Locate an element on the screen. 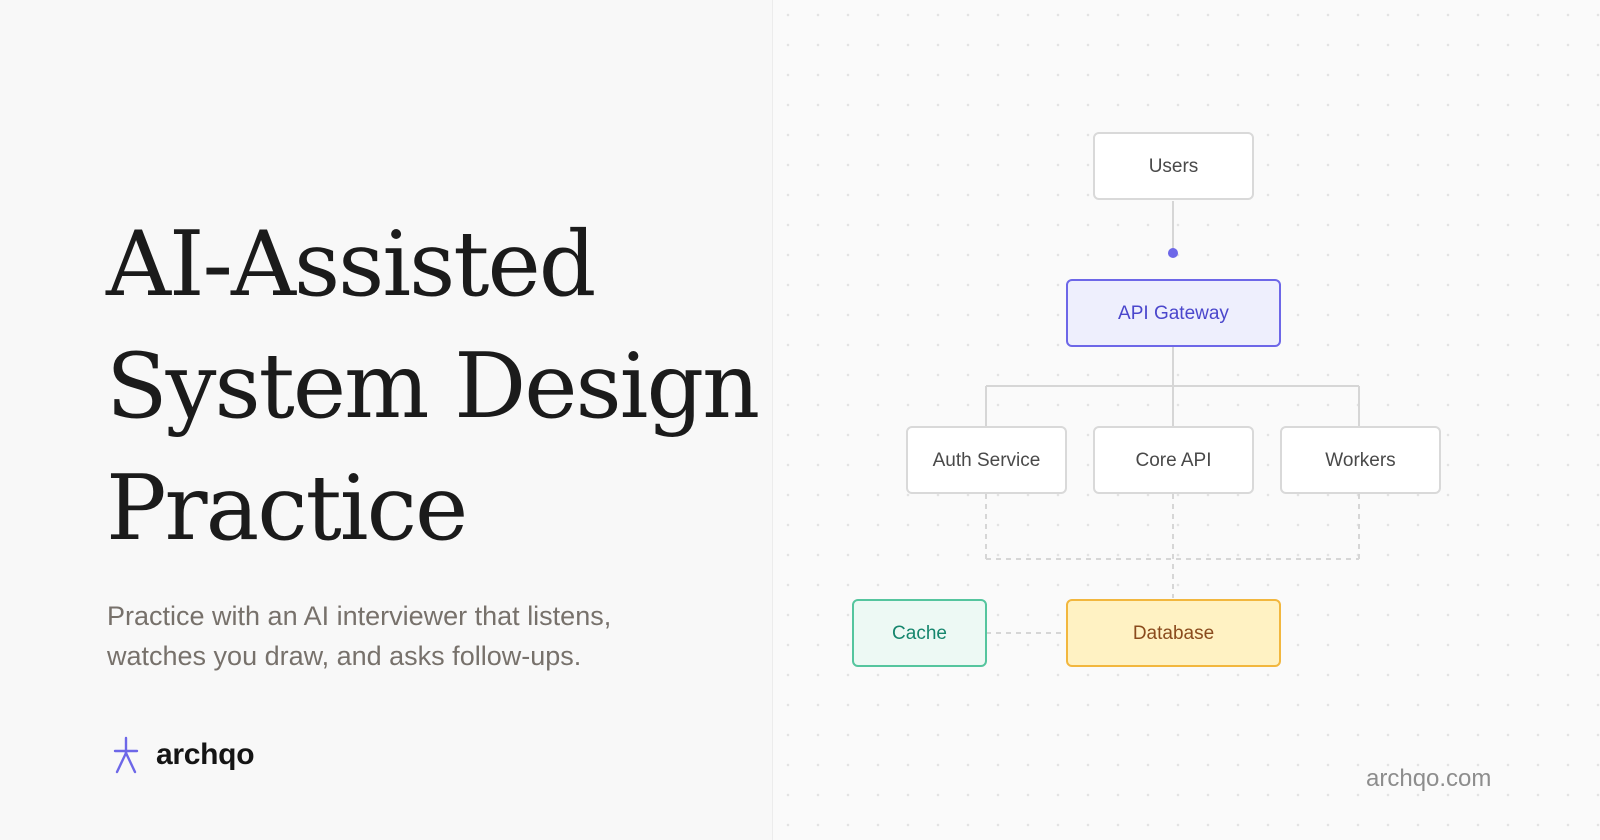 The height and width of the screenshot is (840, 1600). title-line-3: Practice is located at coordinates (287, 508).